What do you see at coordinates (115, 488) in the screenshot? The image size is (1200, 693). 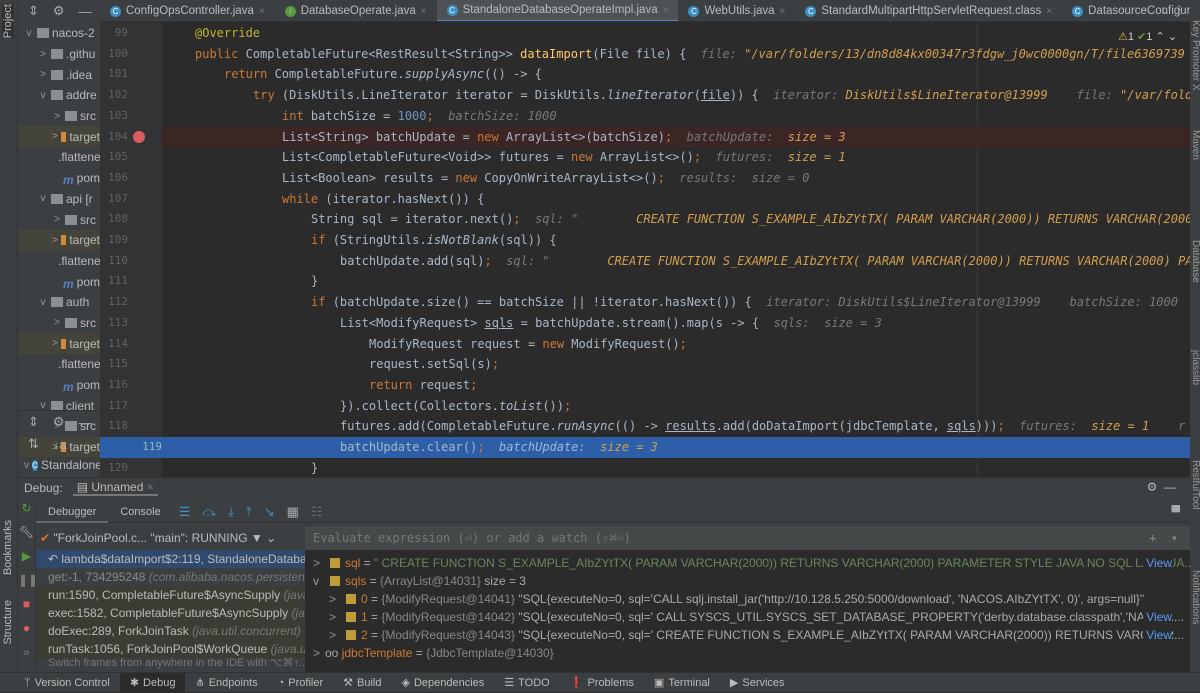 I see `session-tab: ▤ Unnamed ×` at bounding box center [115, 488].